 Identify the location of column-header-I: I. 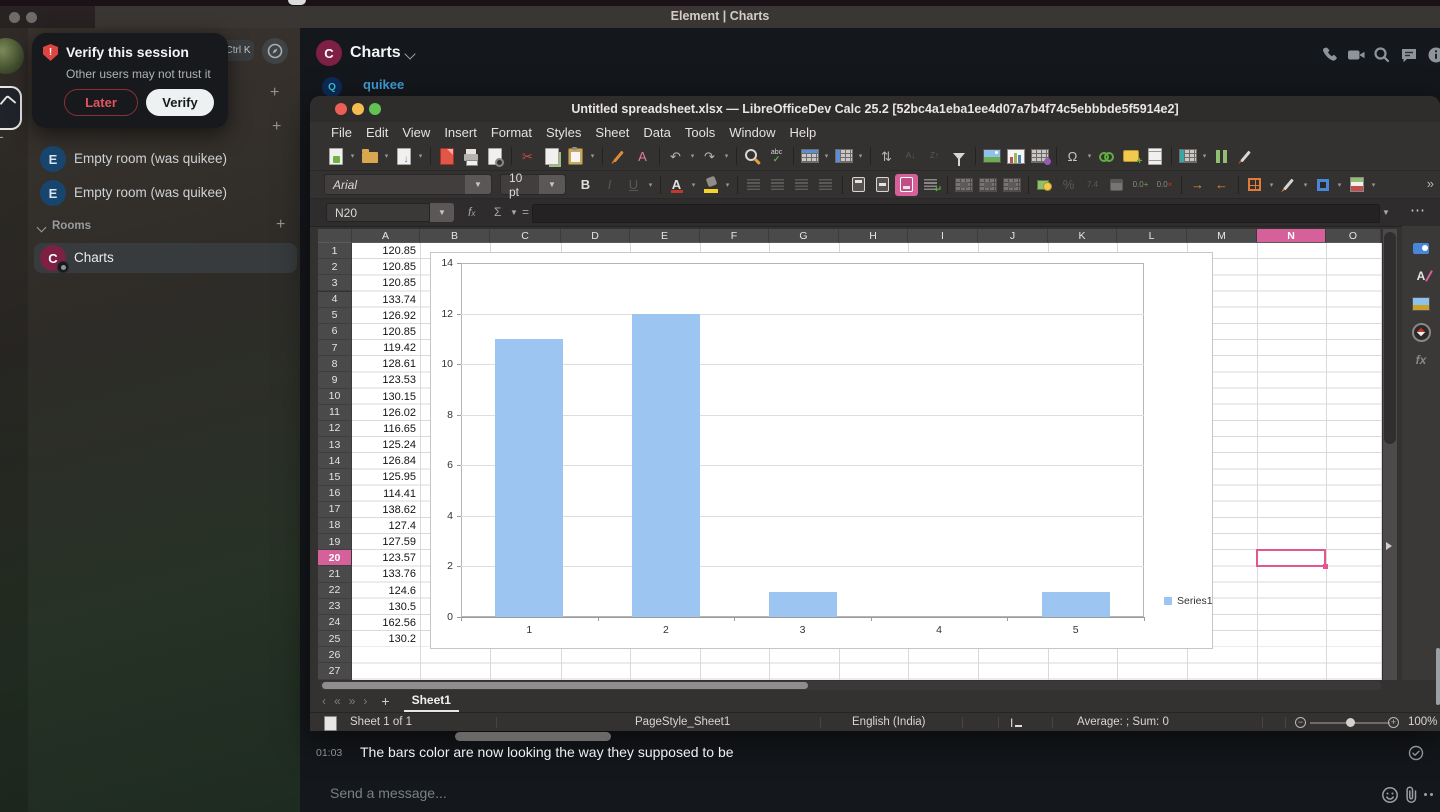
(943, 236).